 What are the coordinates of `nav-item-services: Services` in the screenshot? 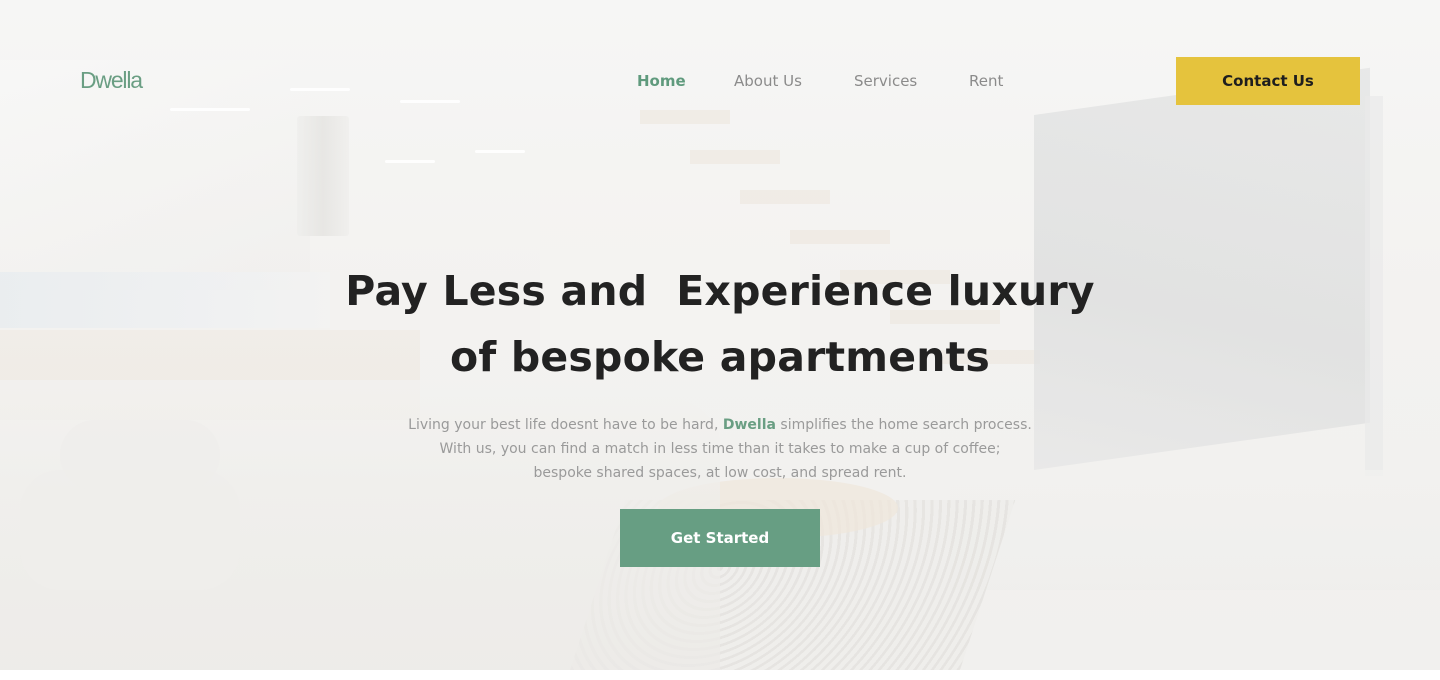 It's located at (885, 81).